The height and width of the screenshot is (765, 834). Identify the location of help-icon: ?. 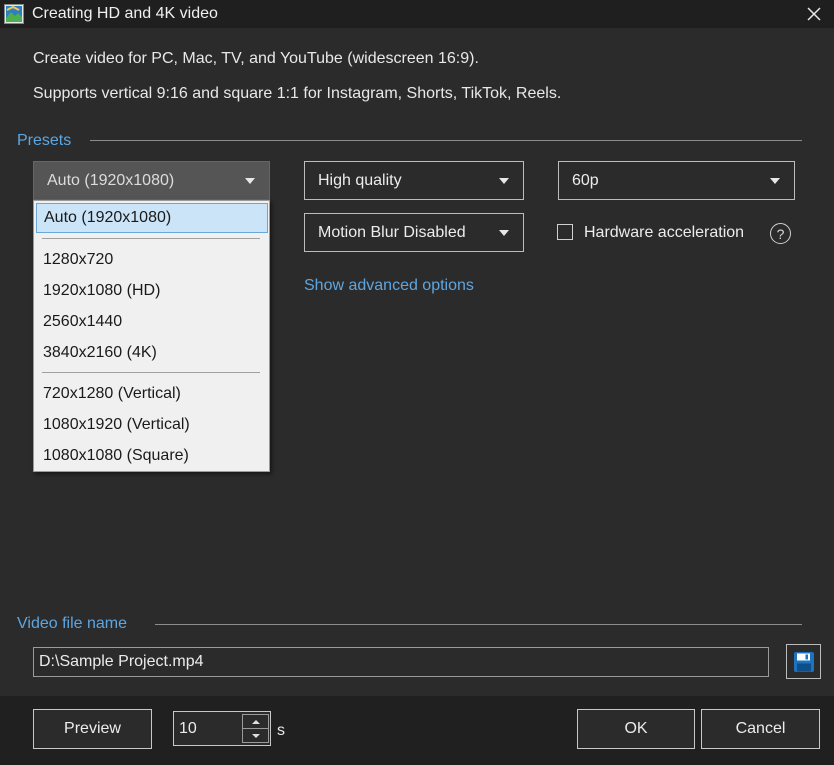
(780, 233).